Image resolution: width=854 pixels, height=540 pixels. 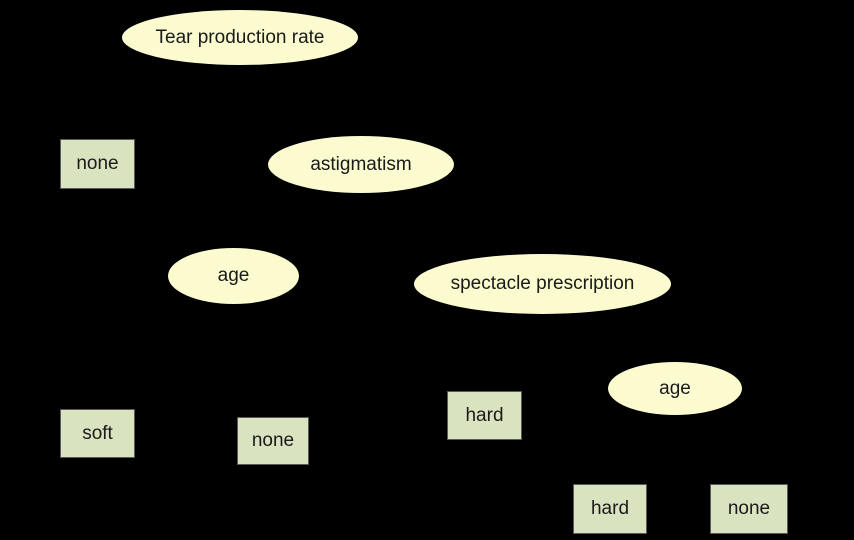 What do you see at coordinates (513, 352) in the screenshot?
I see `tree-edge-n4-n7` at bounding box center [513, 352].